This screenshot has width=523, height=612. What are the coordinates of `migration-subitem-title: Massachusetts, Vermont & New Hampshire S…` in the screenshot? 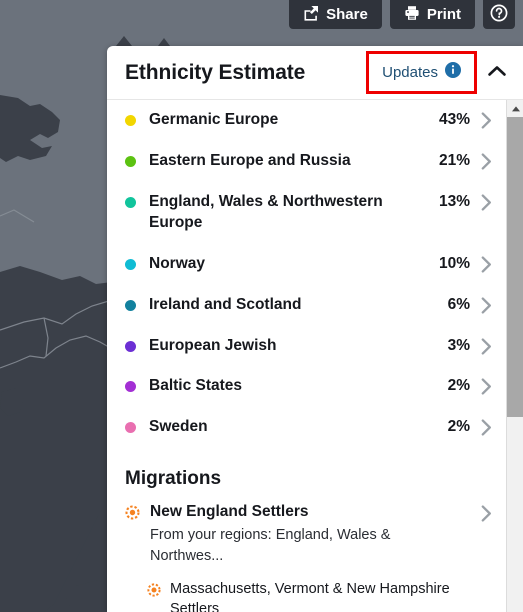 It's located at (310, 596).